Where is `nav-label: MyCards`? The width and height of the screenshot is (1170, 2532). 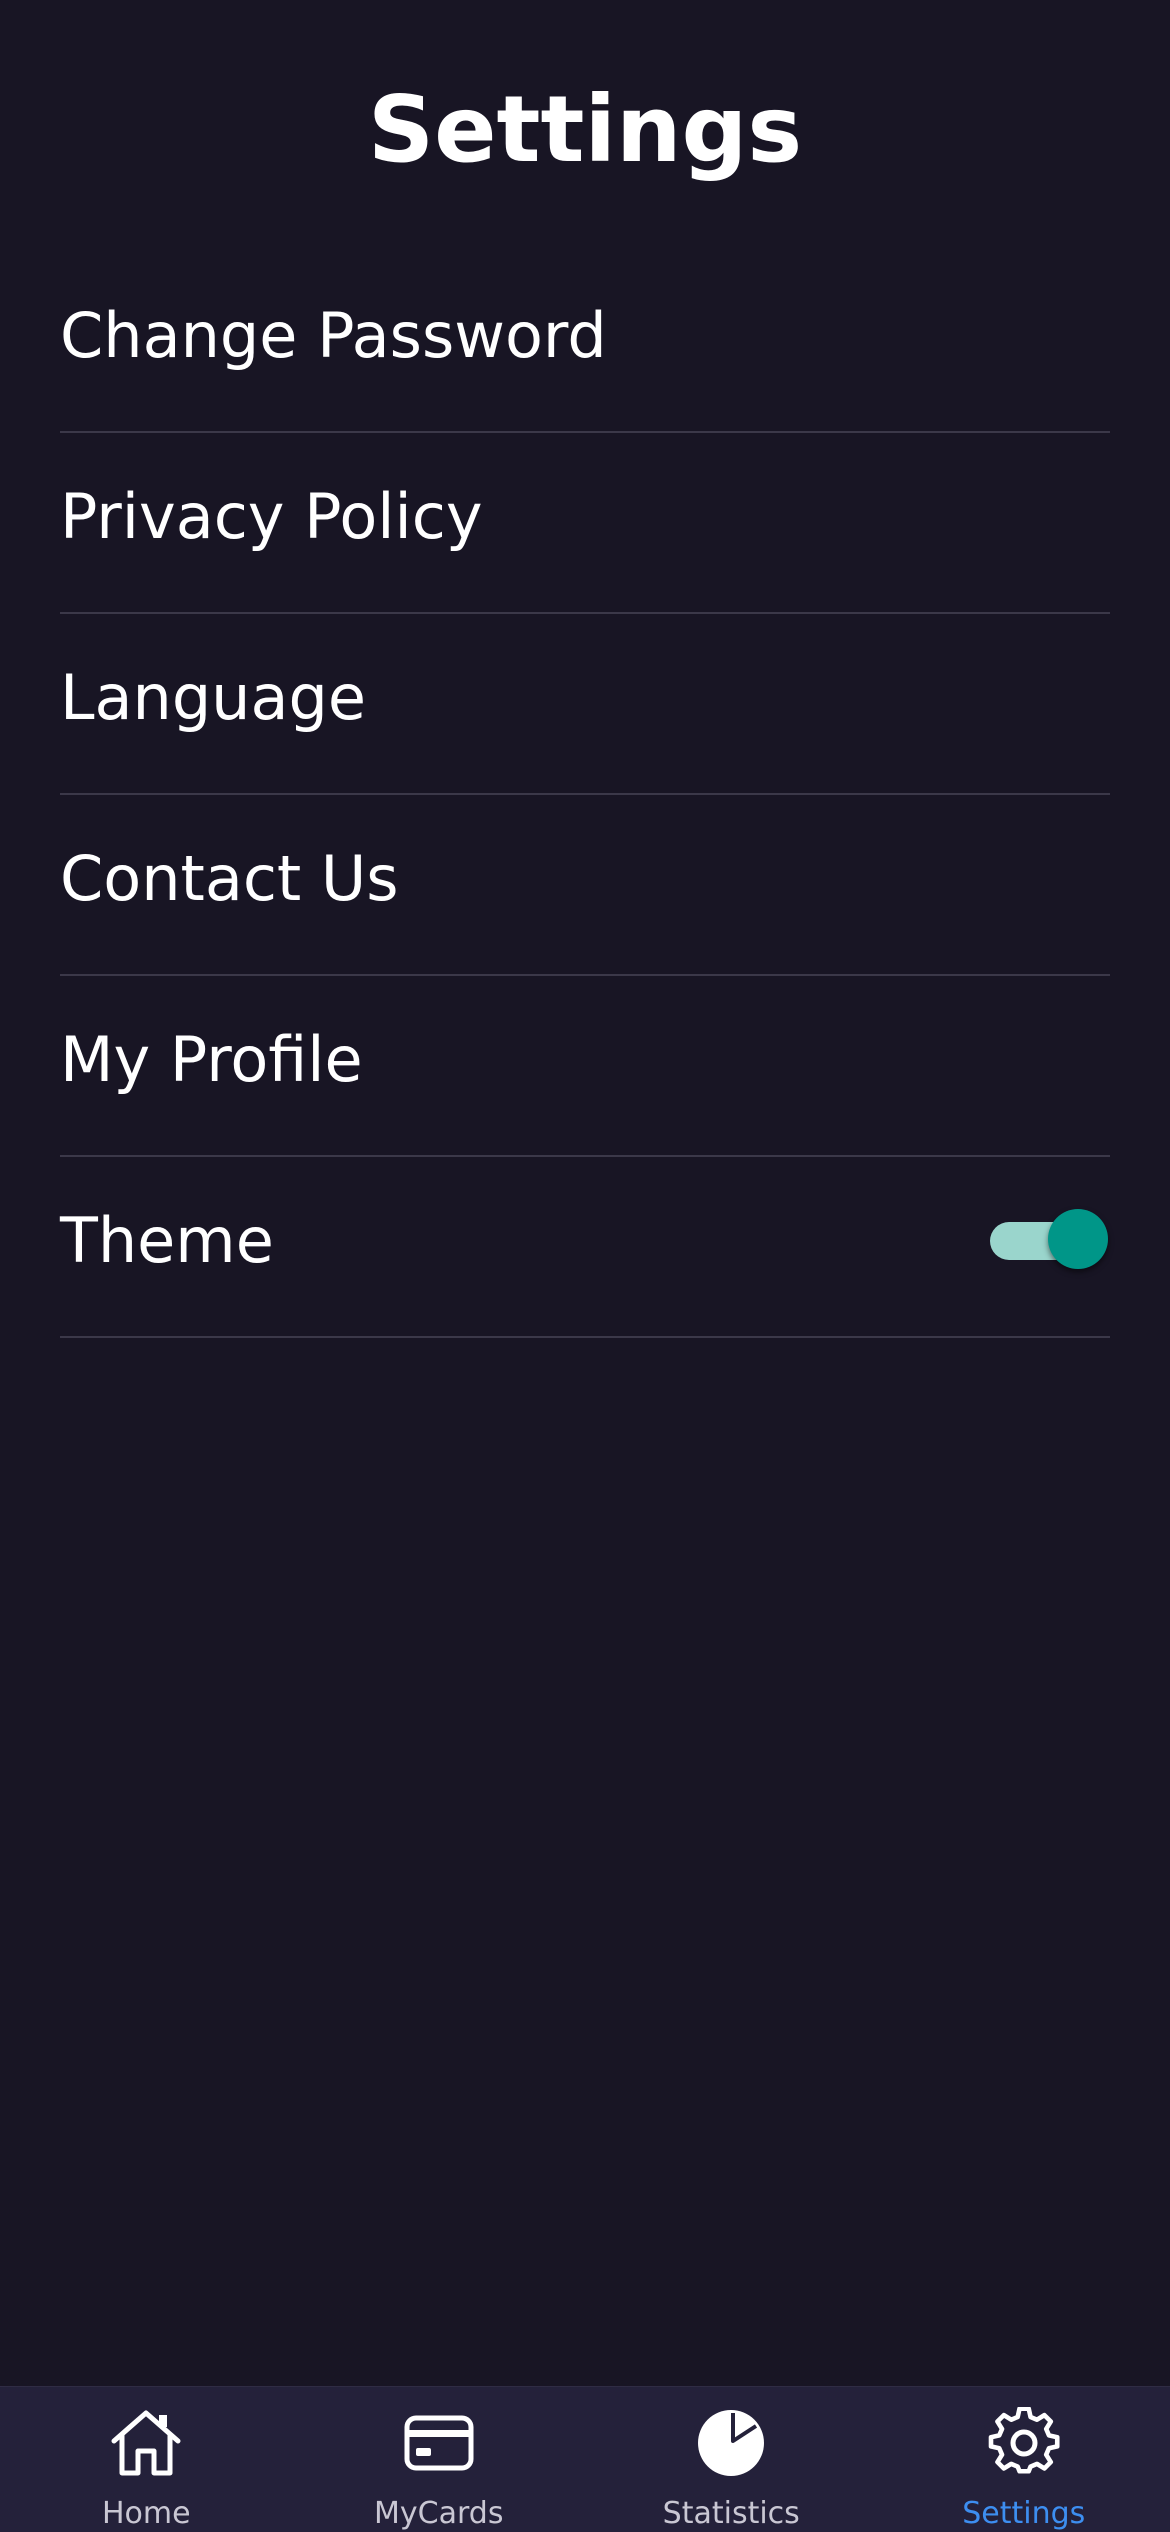 nav-label: MyCards is located at coordinates (439, 2513).